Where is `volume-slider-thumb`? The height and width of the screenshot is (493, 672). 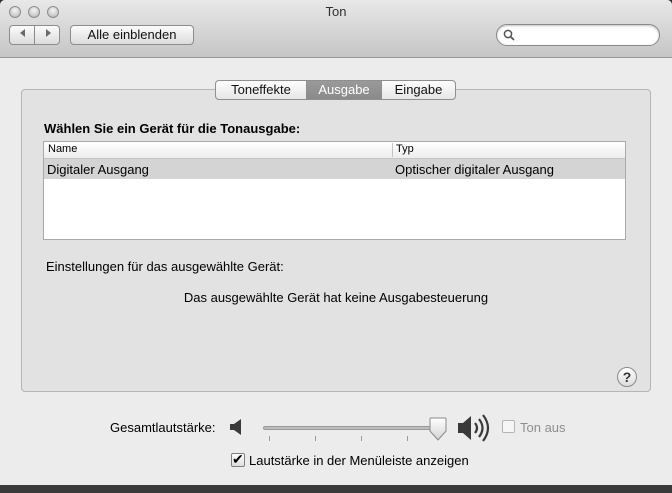
volume-slider-thumb is located at coordinates (438, 429).